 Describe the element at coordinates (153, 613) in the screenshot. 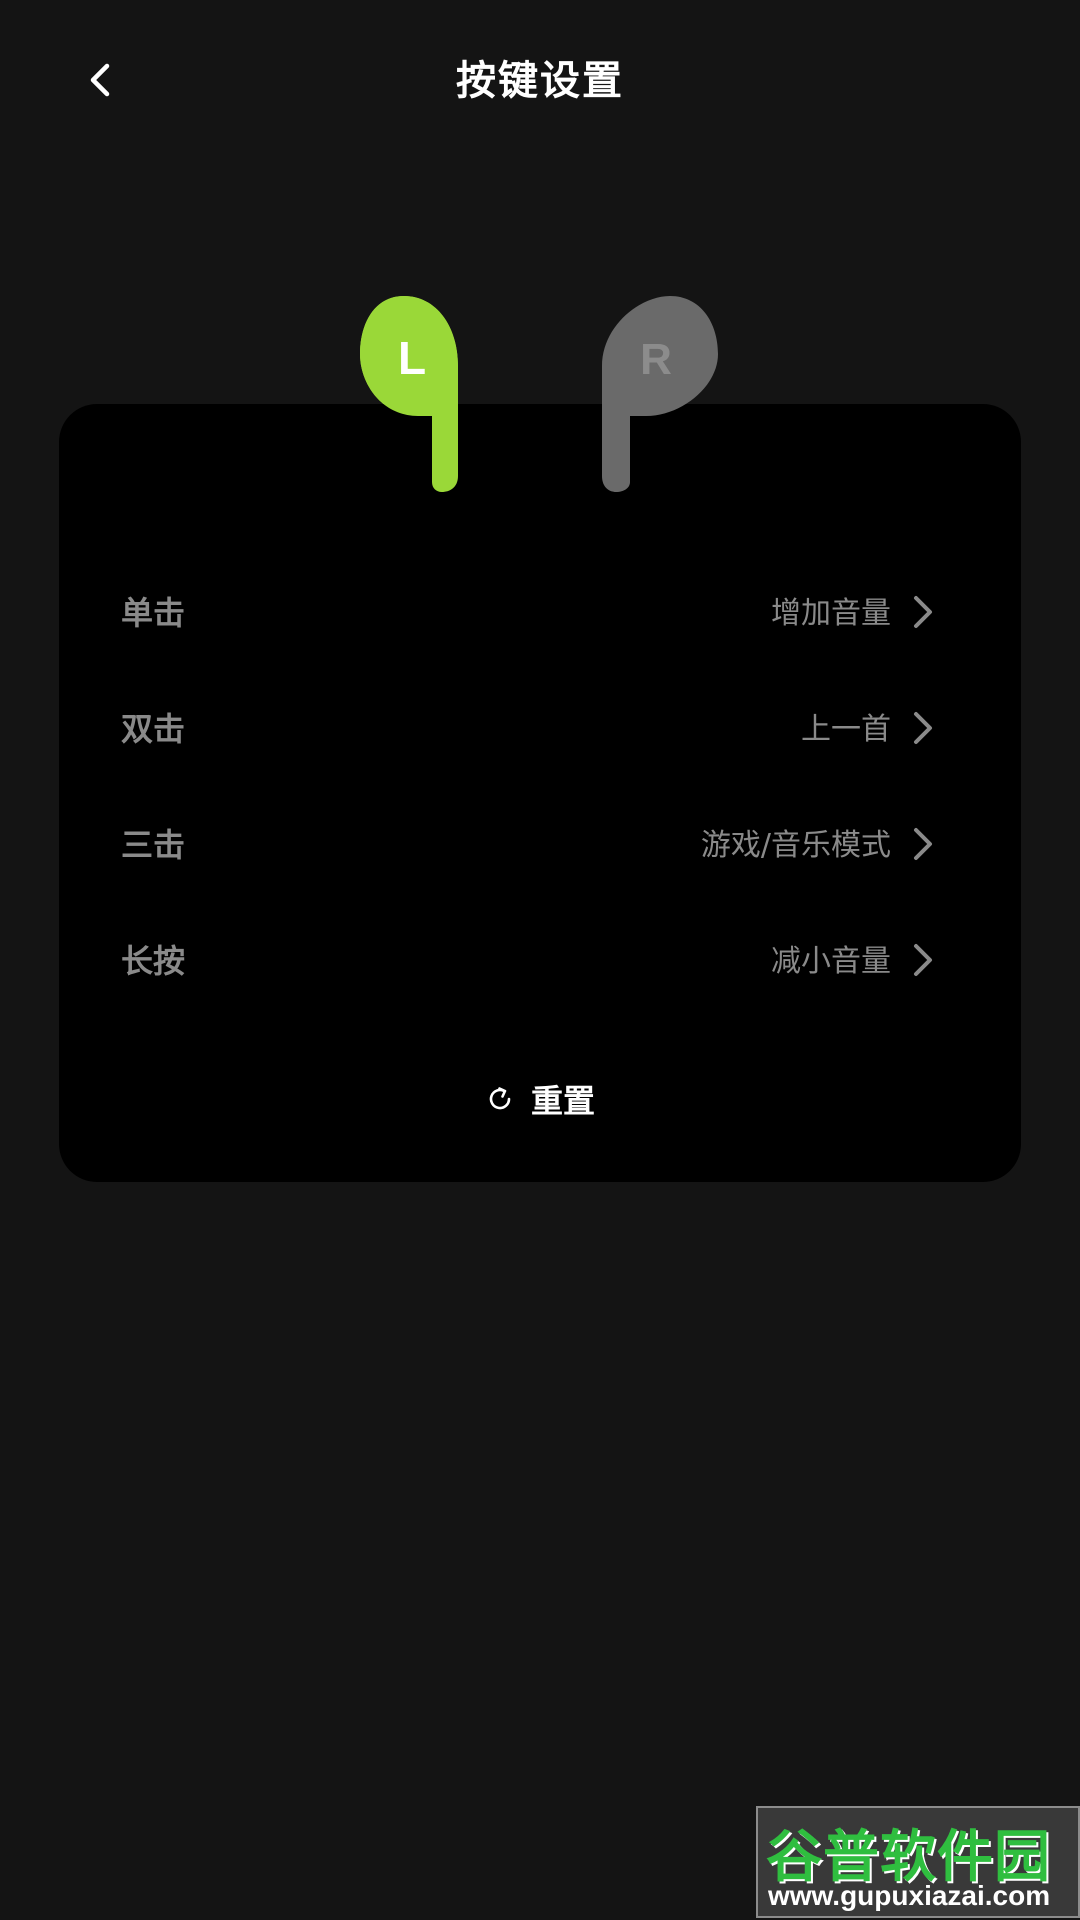

I see `row-label: 单击` at that location.